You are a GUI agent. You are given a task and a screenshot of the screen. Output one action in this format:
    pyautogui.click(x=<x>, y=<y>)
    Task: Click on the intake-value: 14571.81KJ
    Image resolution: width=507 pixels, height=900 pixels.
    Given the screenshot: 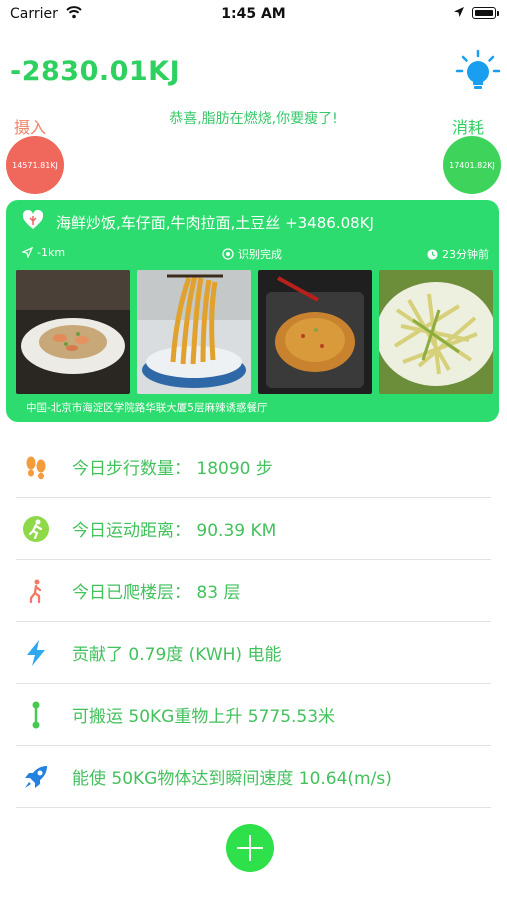 What is the action you would take?
    pyautogui.click(x=35, y=165)
    